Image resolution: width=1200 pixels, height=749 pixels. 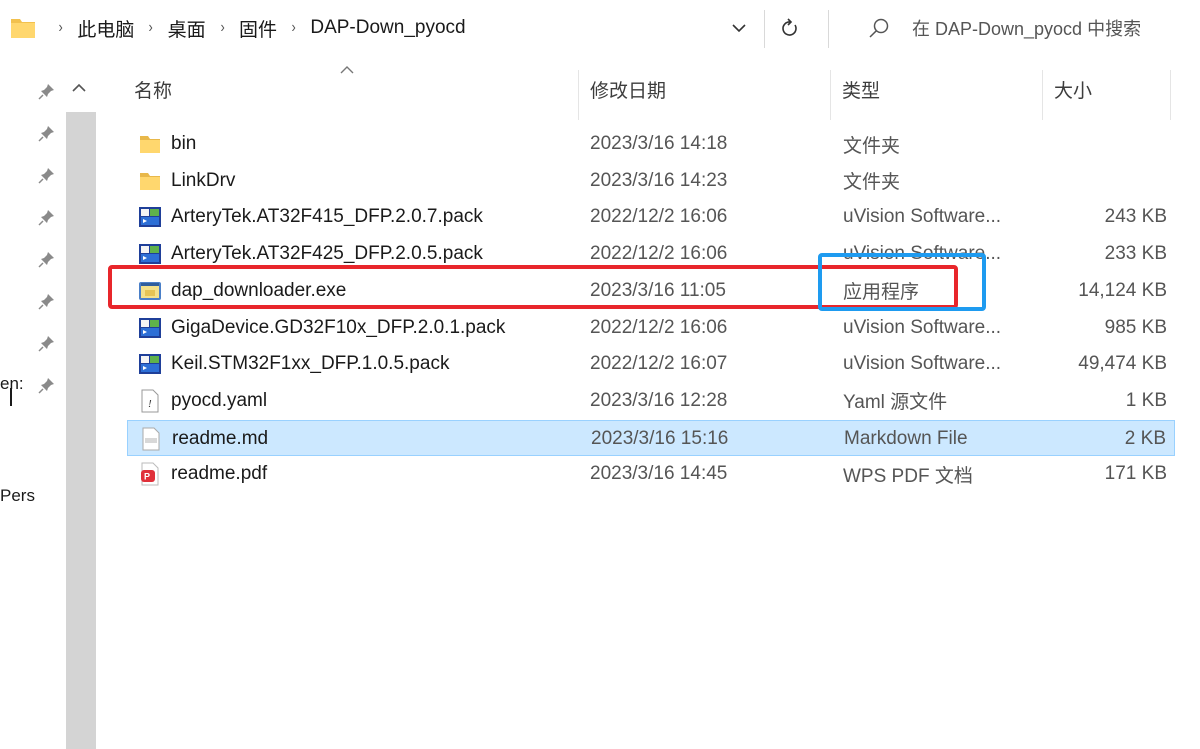 What do you see at coordinates (659, 400) in the screenshot?
I see `file-date: 2023/3/16 12:28` at bounding box center [659, 400].